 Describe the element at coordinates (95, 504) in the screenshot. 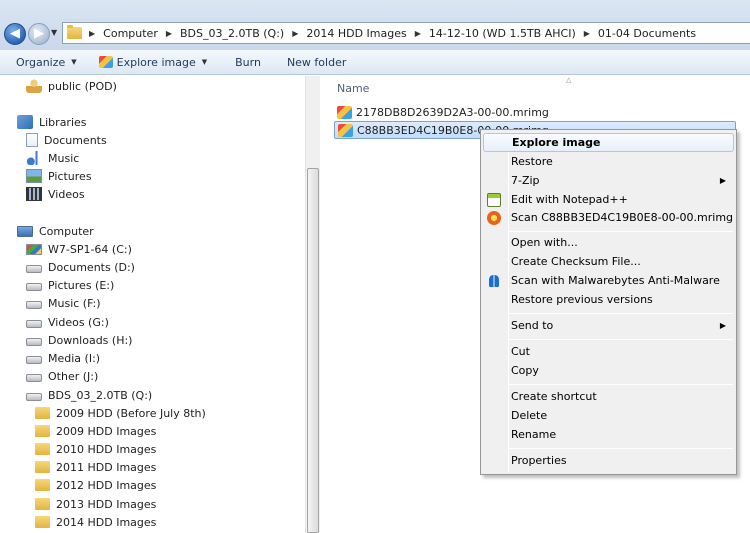

I see `nav-item-folder: 2013 HDD Images` at that location.